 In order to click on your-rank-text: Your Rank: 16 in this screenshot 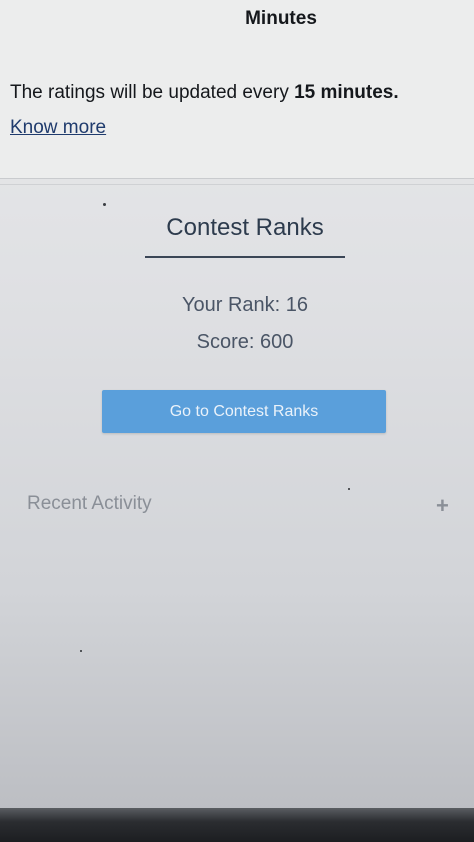, I will do `click(244, 305)`.